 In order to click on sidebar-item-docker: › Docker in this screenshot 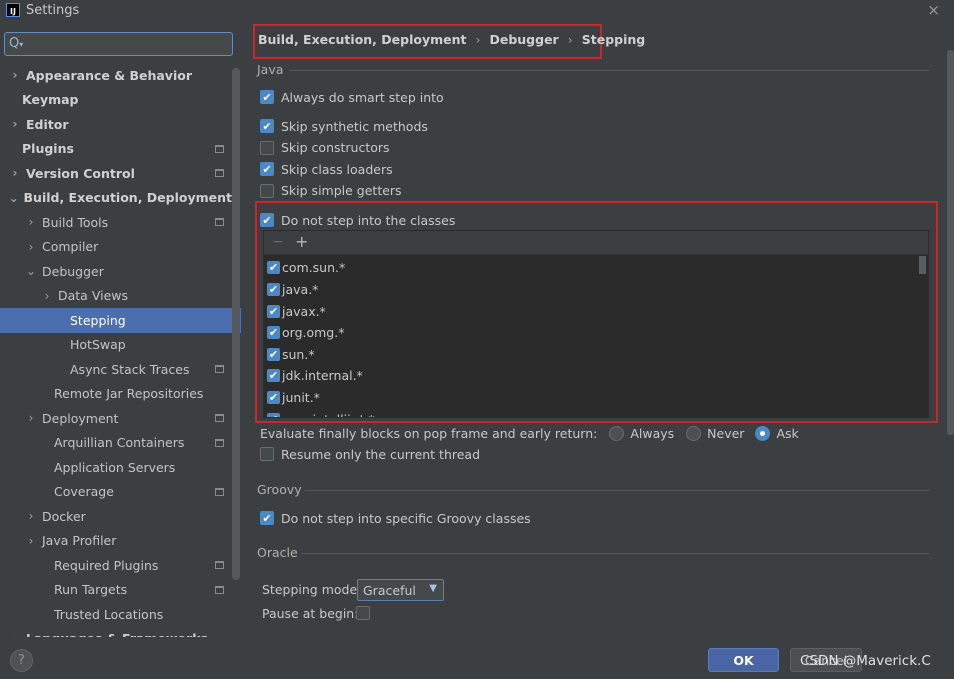, I will do `click(116, 516)`.